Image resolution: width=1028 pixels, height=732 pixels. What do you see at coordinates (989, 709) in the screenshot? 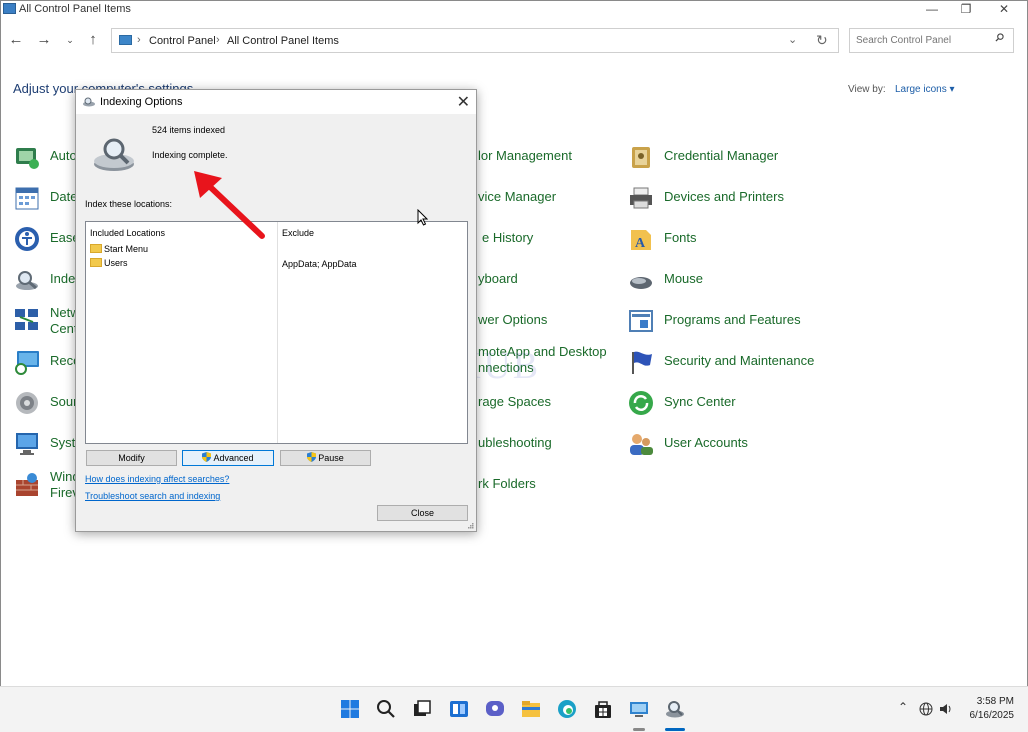
I see `clock: 3:58 PM 6/16/2025` at bounding box center [989, 709].